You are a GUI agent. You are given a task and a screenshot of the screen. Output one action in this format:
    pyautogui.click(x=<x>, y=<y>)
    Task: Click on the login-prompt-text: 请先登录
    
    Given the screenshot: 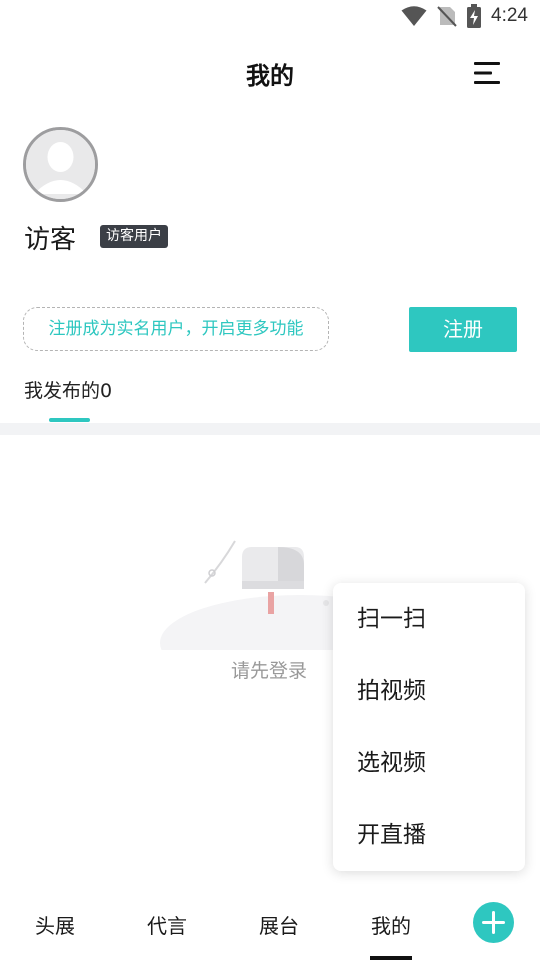 What is the action you would take?
    pyautogui.click(x=269, y=671)
    